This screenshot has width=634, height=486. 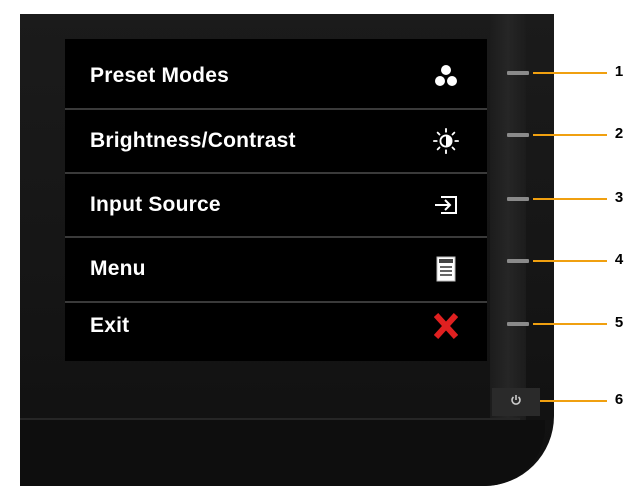 What do you see at coordinates (446, 269) in the screenshot?
I see `menu-icon` at bounding box center [446, 269].